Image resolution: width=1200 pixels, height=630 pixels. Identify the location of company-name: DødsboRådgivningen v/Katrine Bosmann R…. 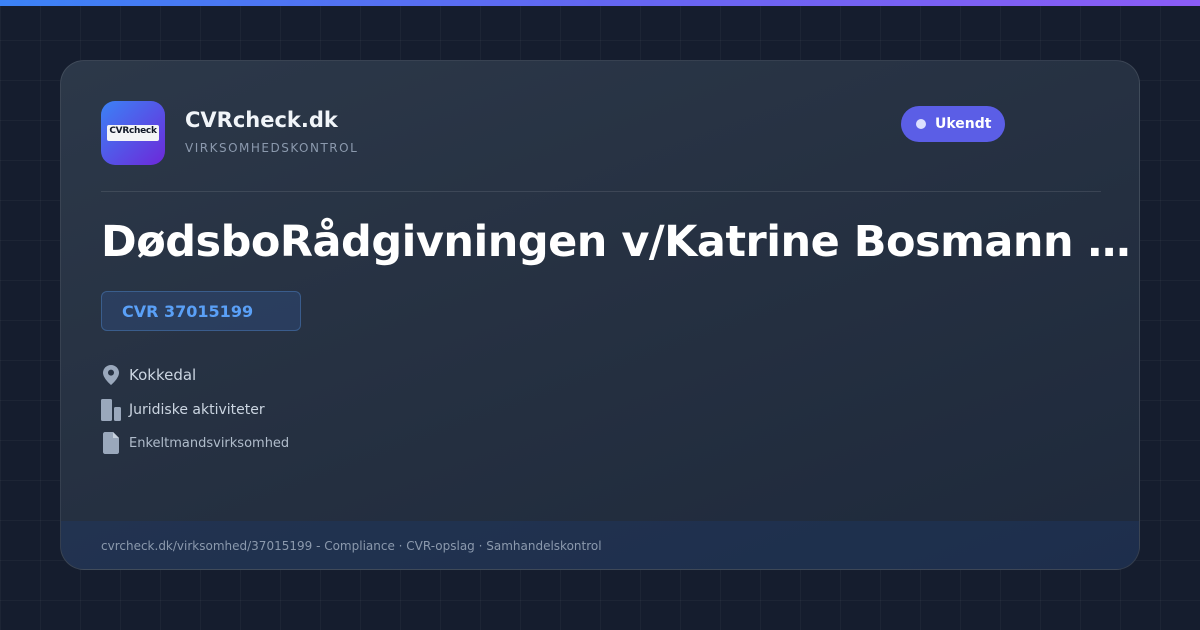
(620, 242).